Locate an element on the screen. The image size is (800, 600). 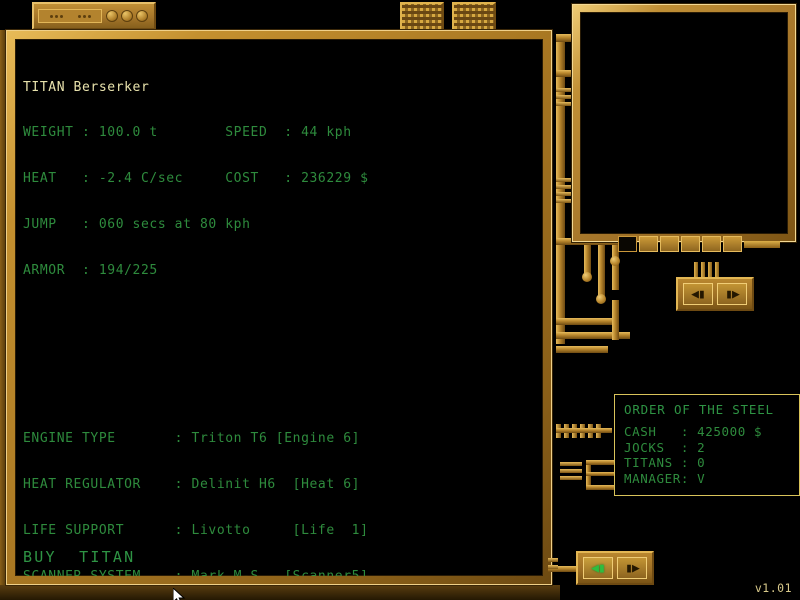
top-left-decor-module is located at coordinates (94, 16).